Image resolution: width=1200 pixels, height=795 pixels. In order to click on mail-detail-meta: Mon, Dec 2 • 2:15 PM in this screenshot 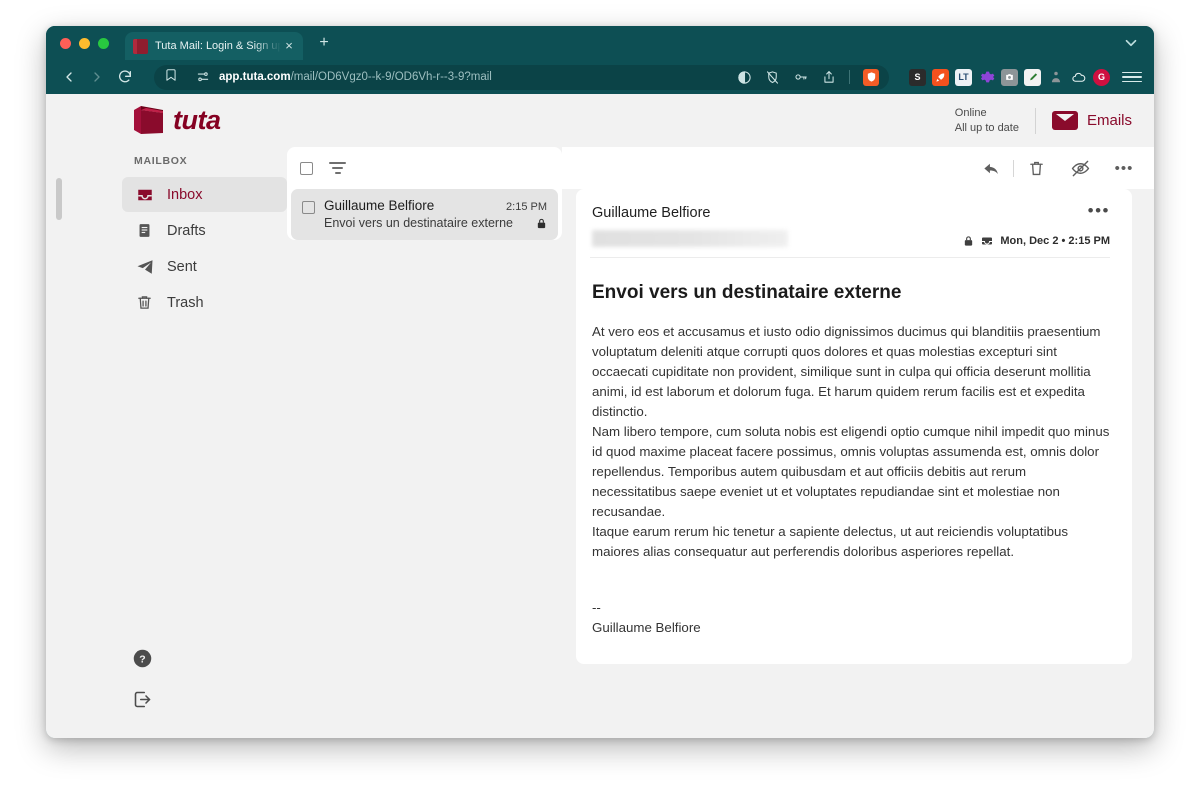, I will do `click(1036, 241)`.